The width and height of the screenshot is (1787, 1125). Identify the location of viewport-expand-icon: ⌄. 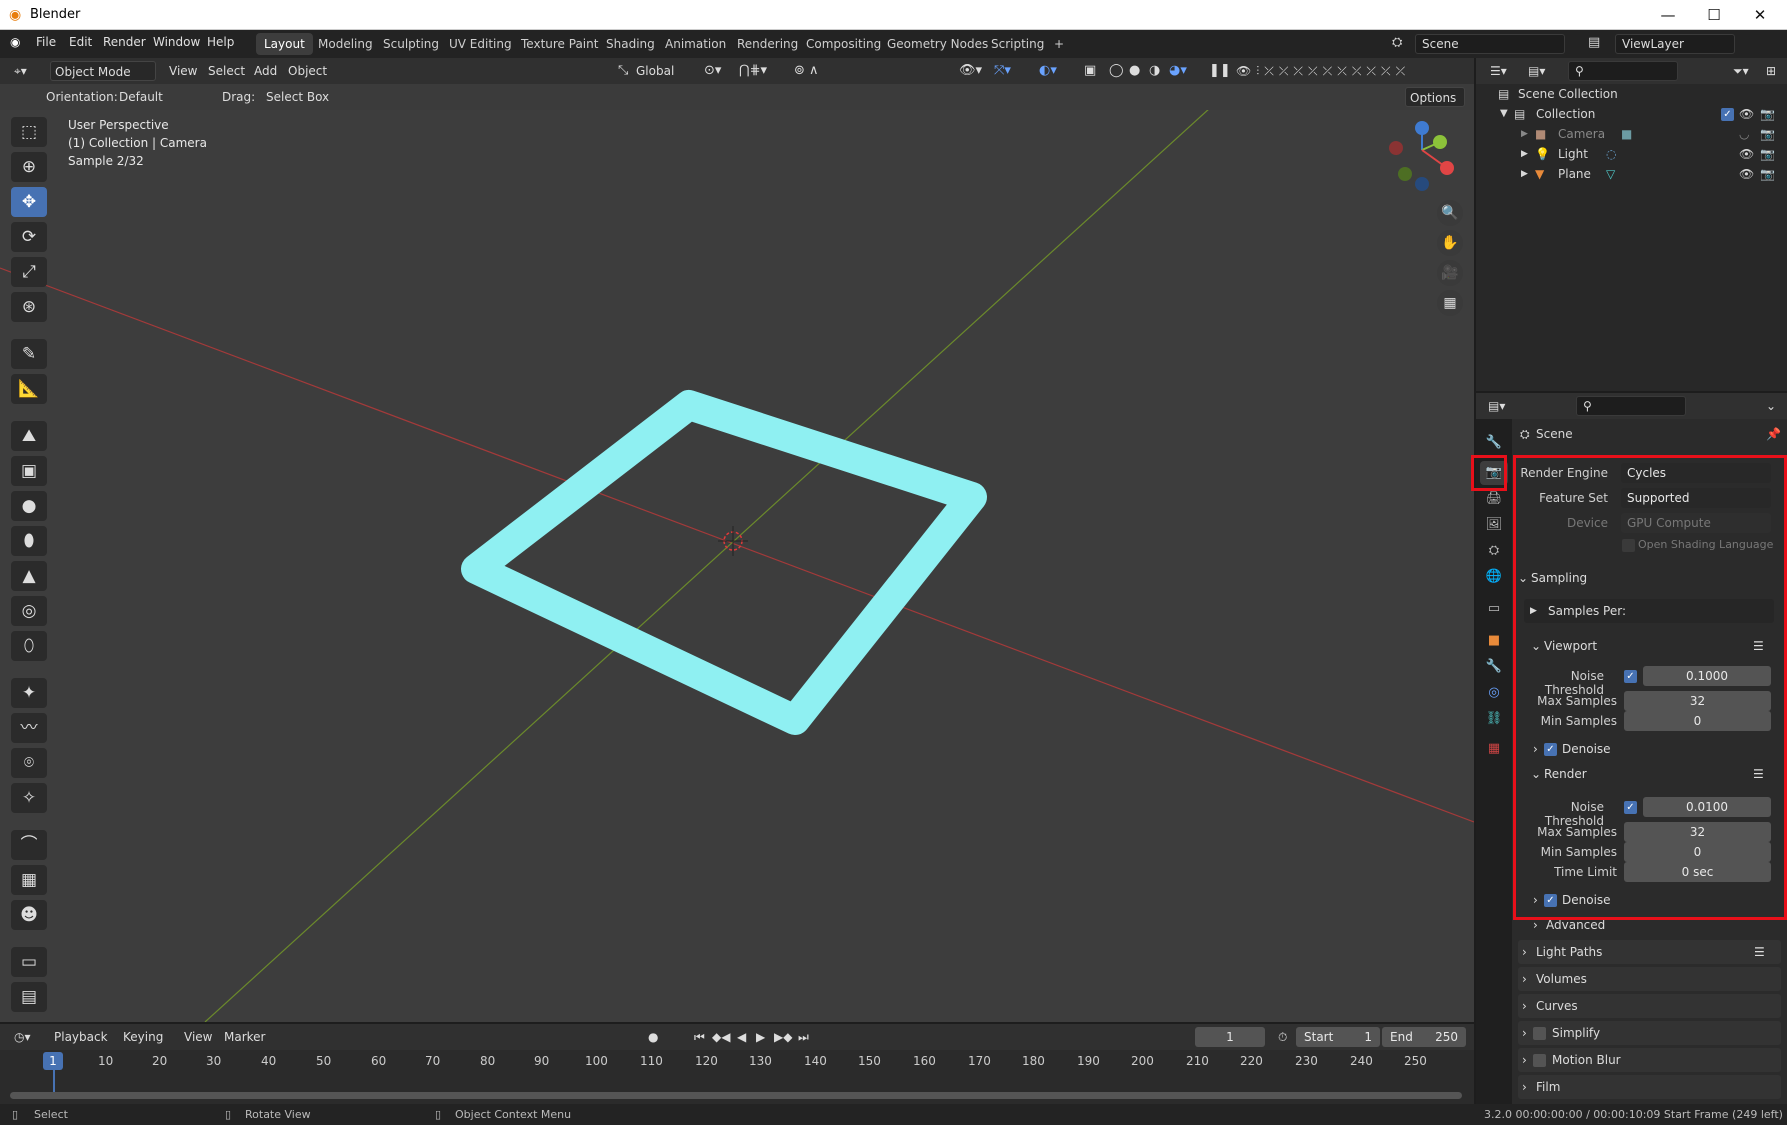
(1536, 646).